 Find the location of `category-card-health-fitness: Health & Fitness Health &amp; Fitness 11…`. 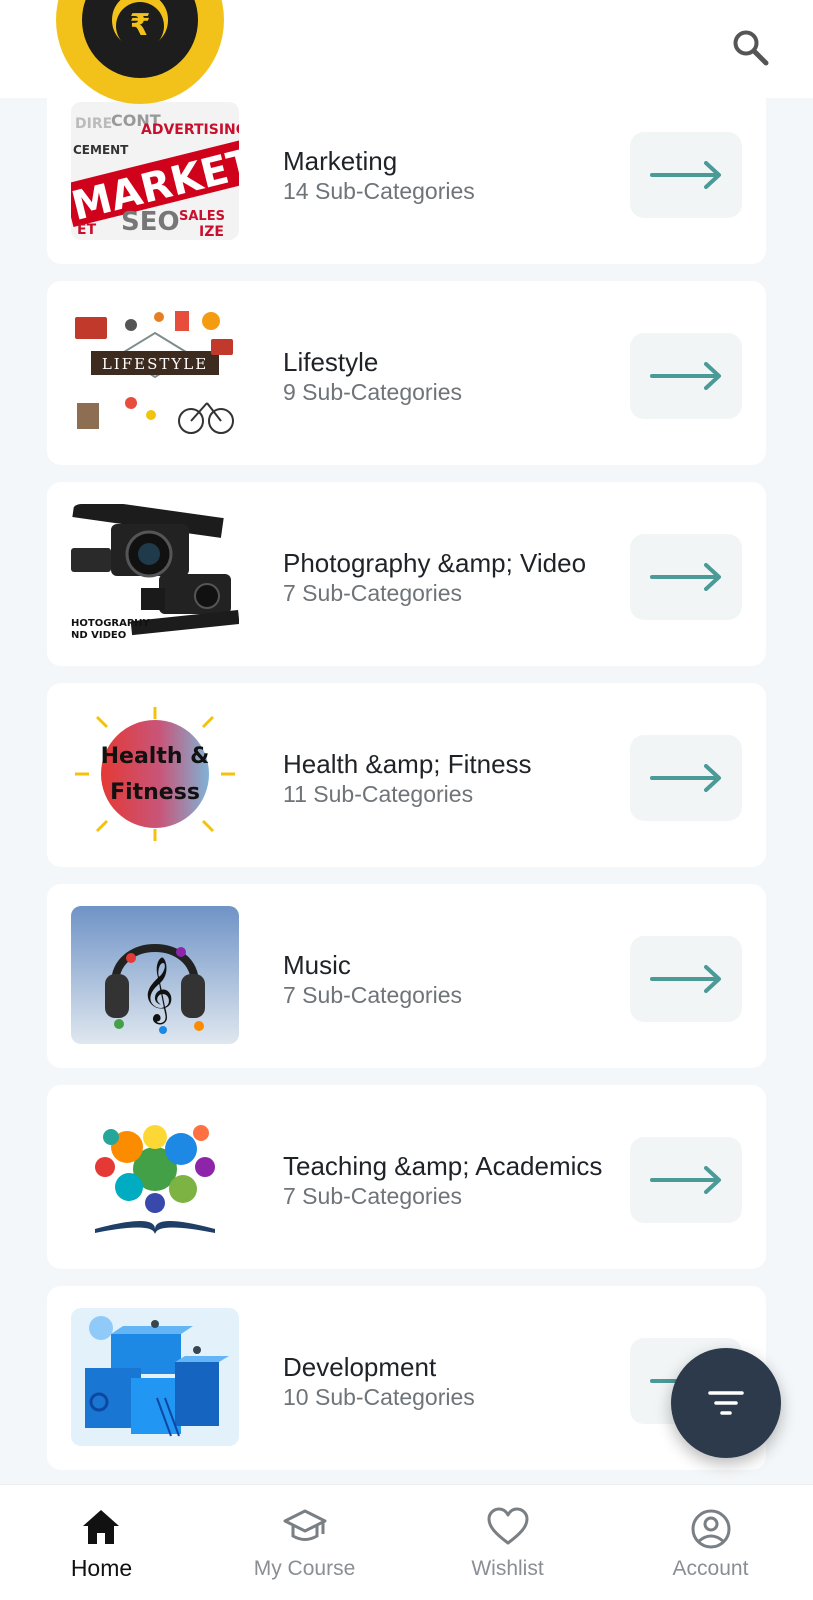

category-card-health-fitness: Health & Fitness Health &amp; Fitness 11… is located at coordinates (406, 775).